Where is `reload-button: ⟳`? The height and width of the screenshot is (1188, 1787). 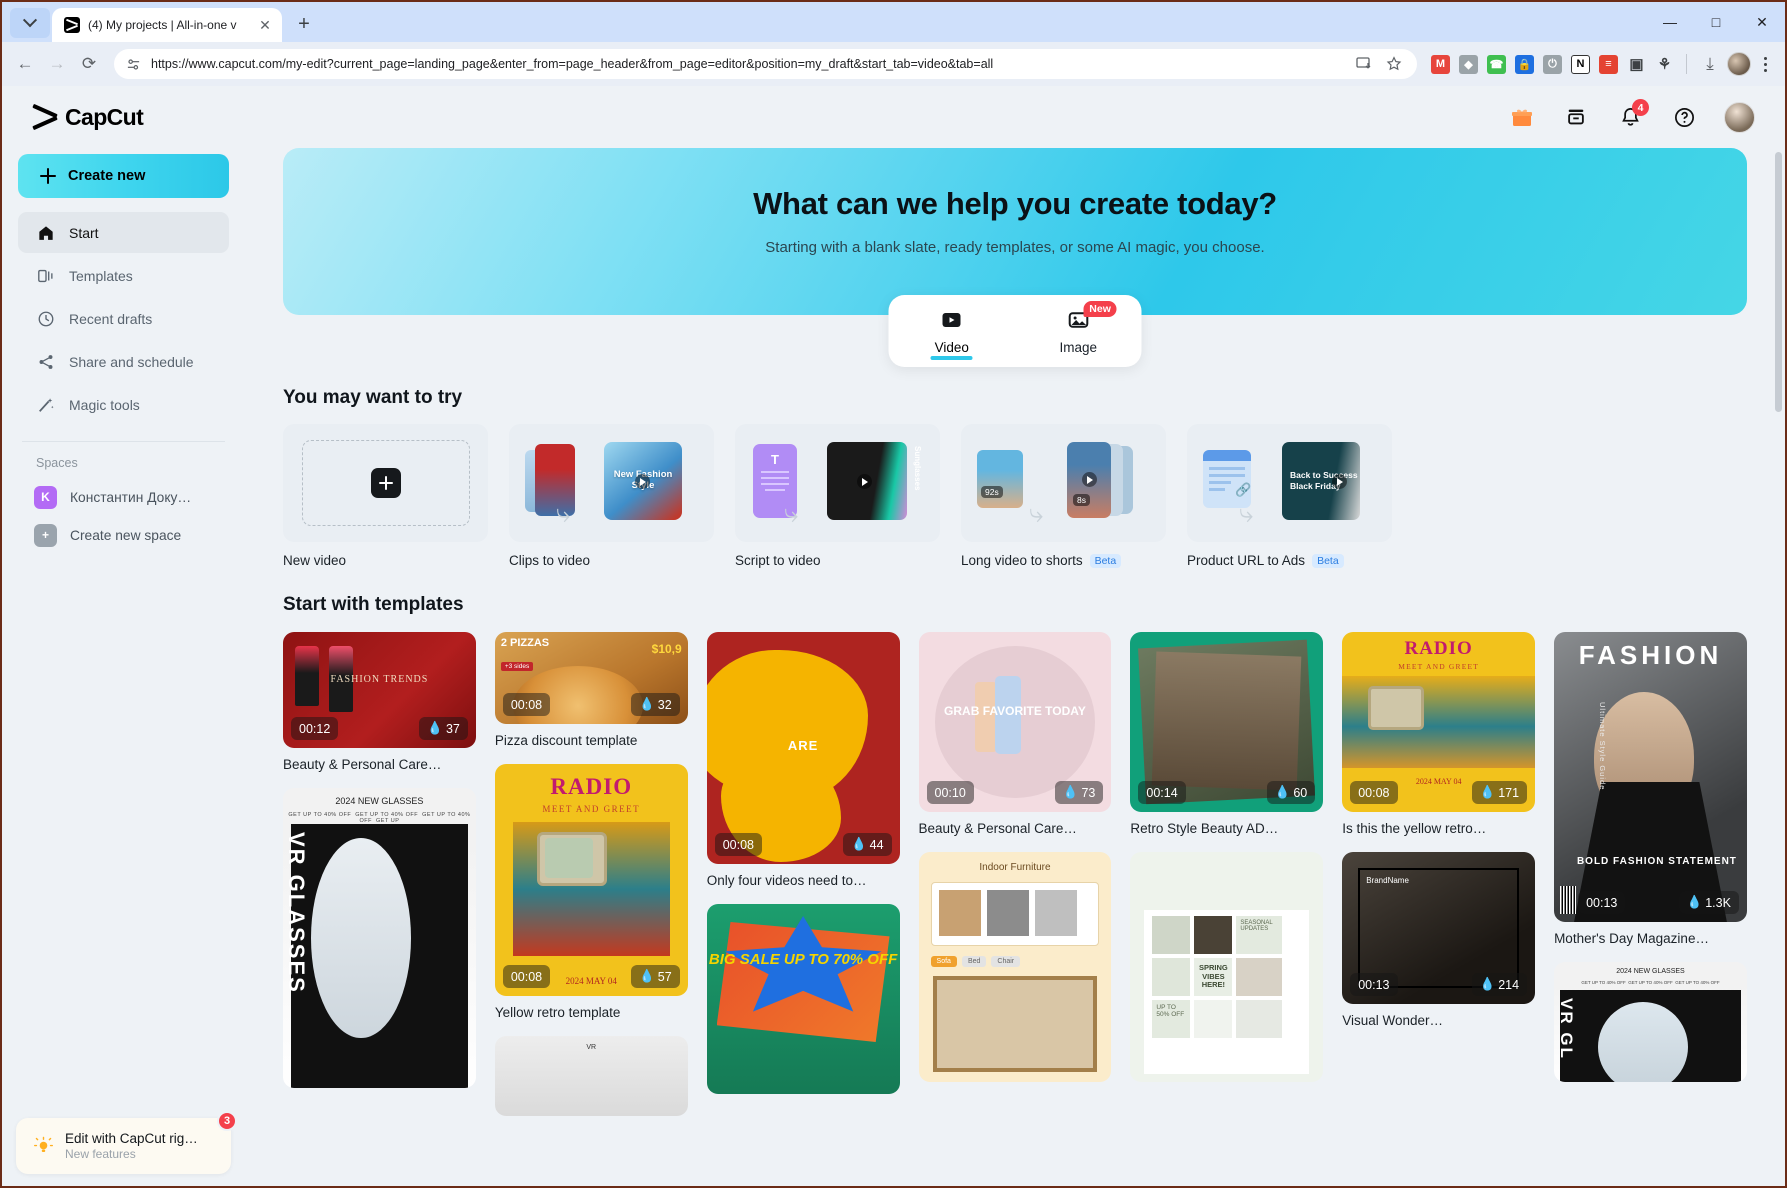
reload-button: ⟳ is located at coordinates (89, 64).